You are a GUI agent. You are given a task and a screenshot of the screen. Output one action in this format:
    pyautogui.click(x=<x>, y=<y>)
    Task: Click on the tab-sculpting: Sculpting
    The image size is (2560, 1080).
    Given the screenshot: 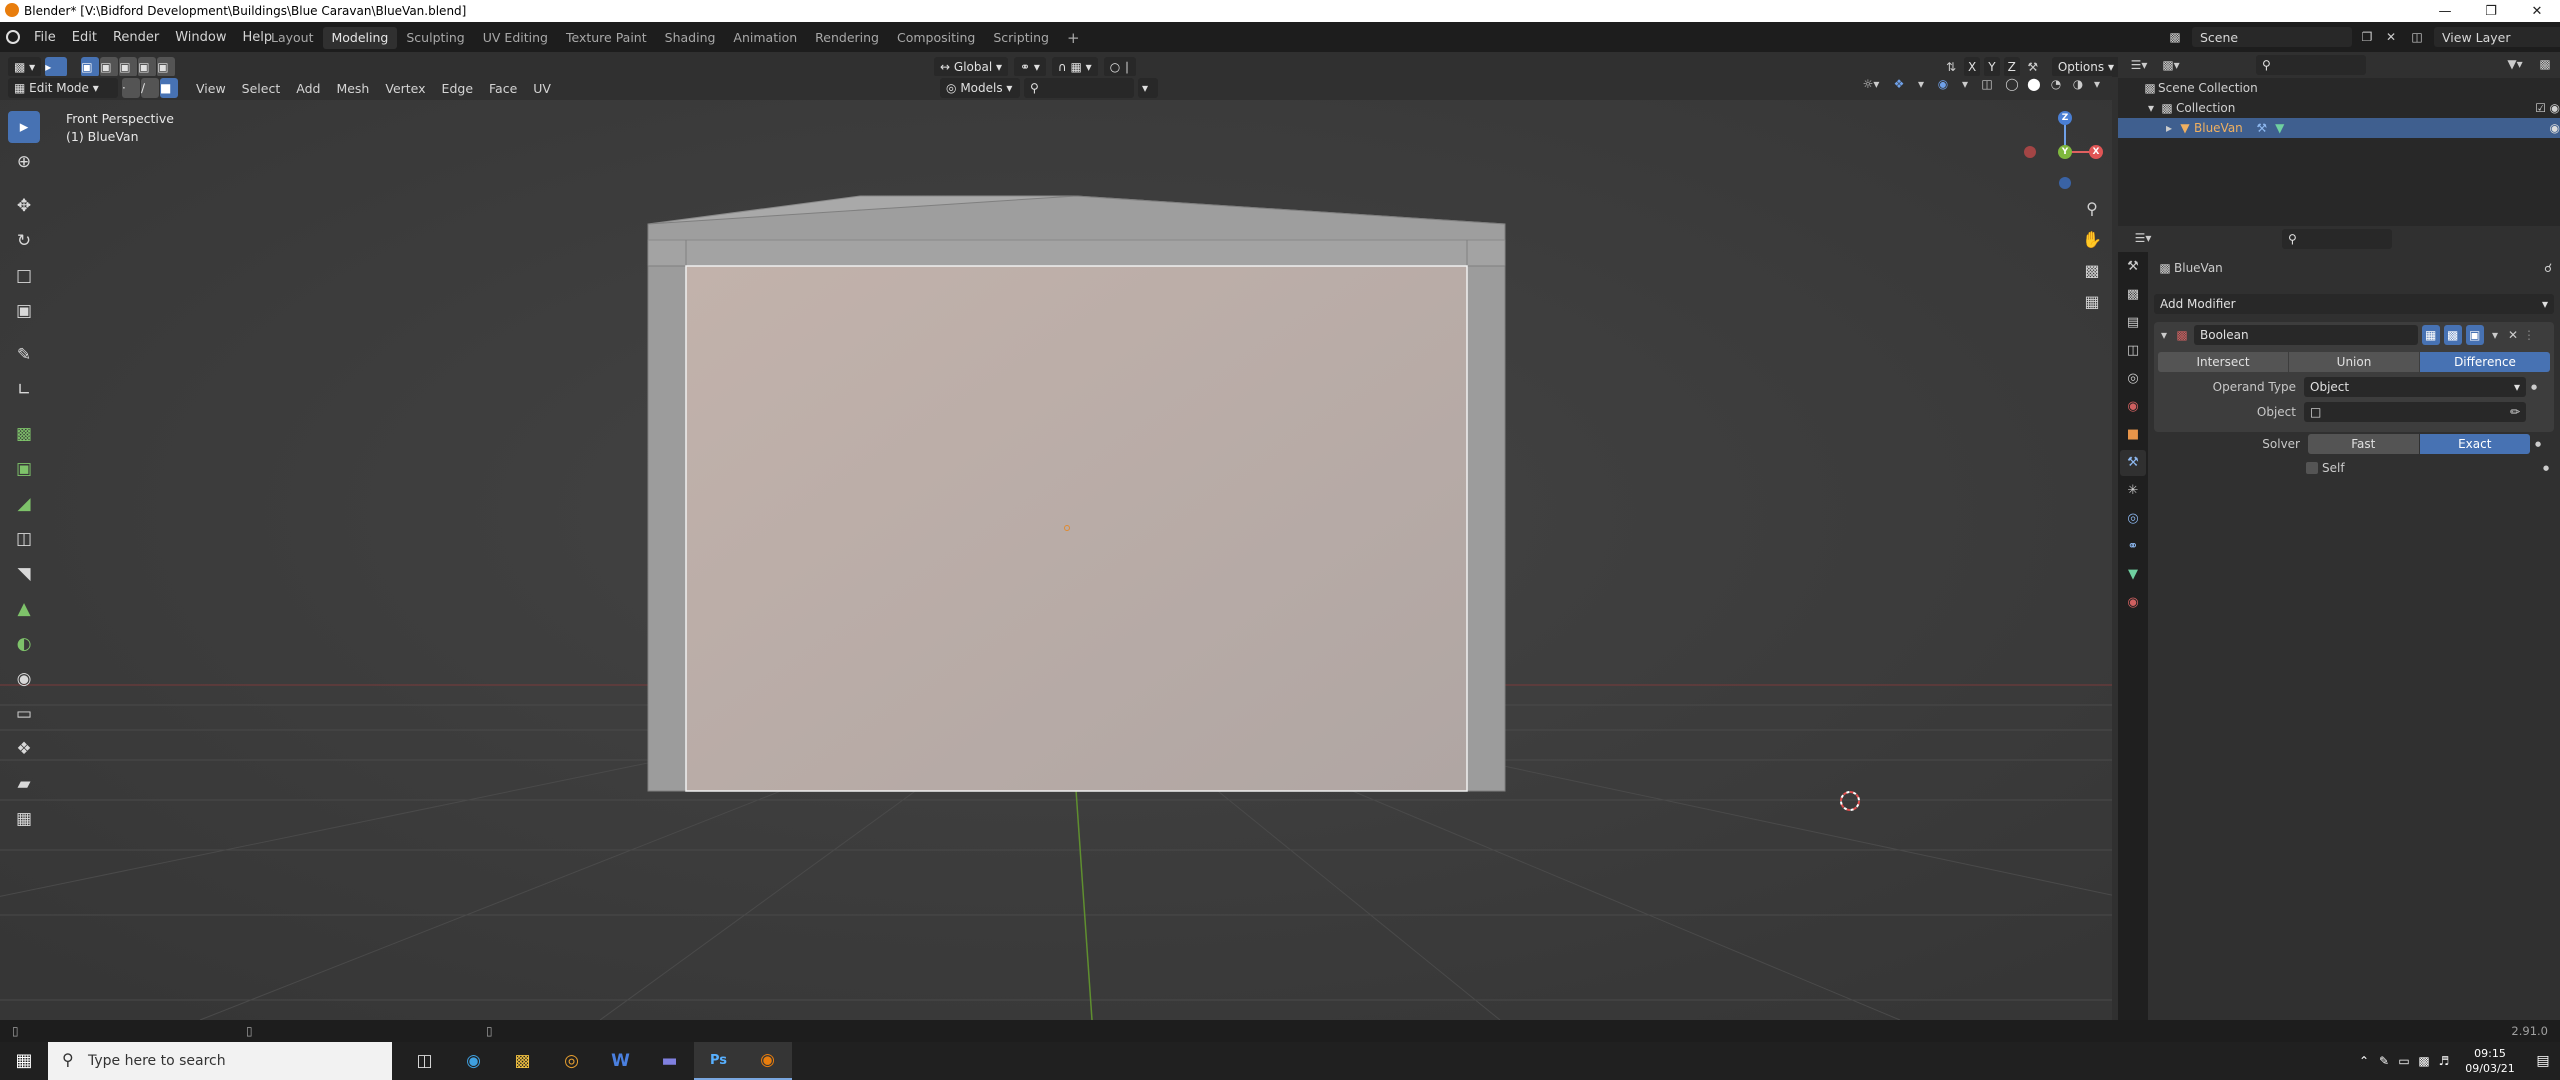 What is the action you would take?
    pyautogui.click(x=435, y=38)
    